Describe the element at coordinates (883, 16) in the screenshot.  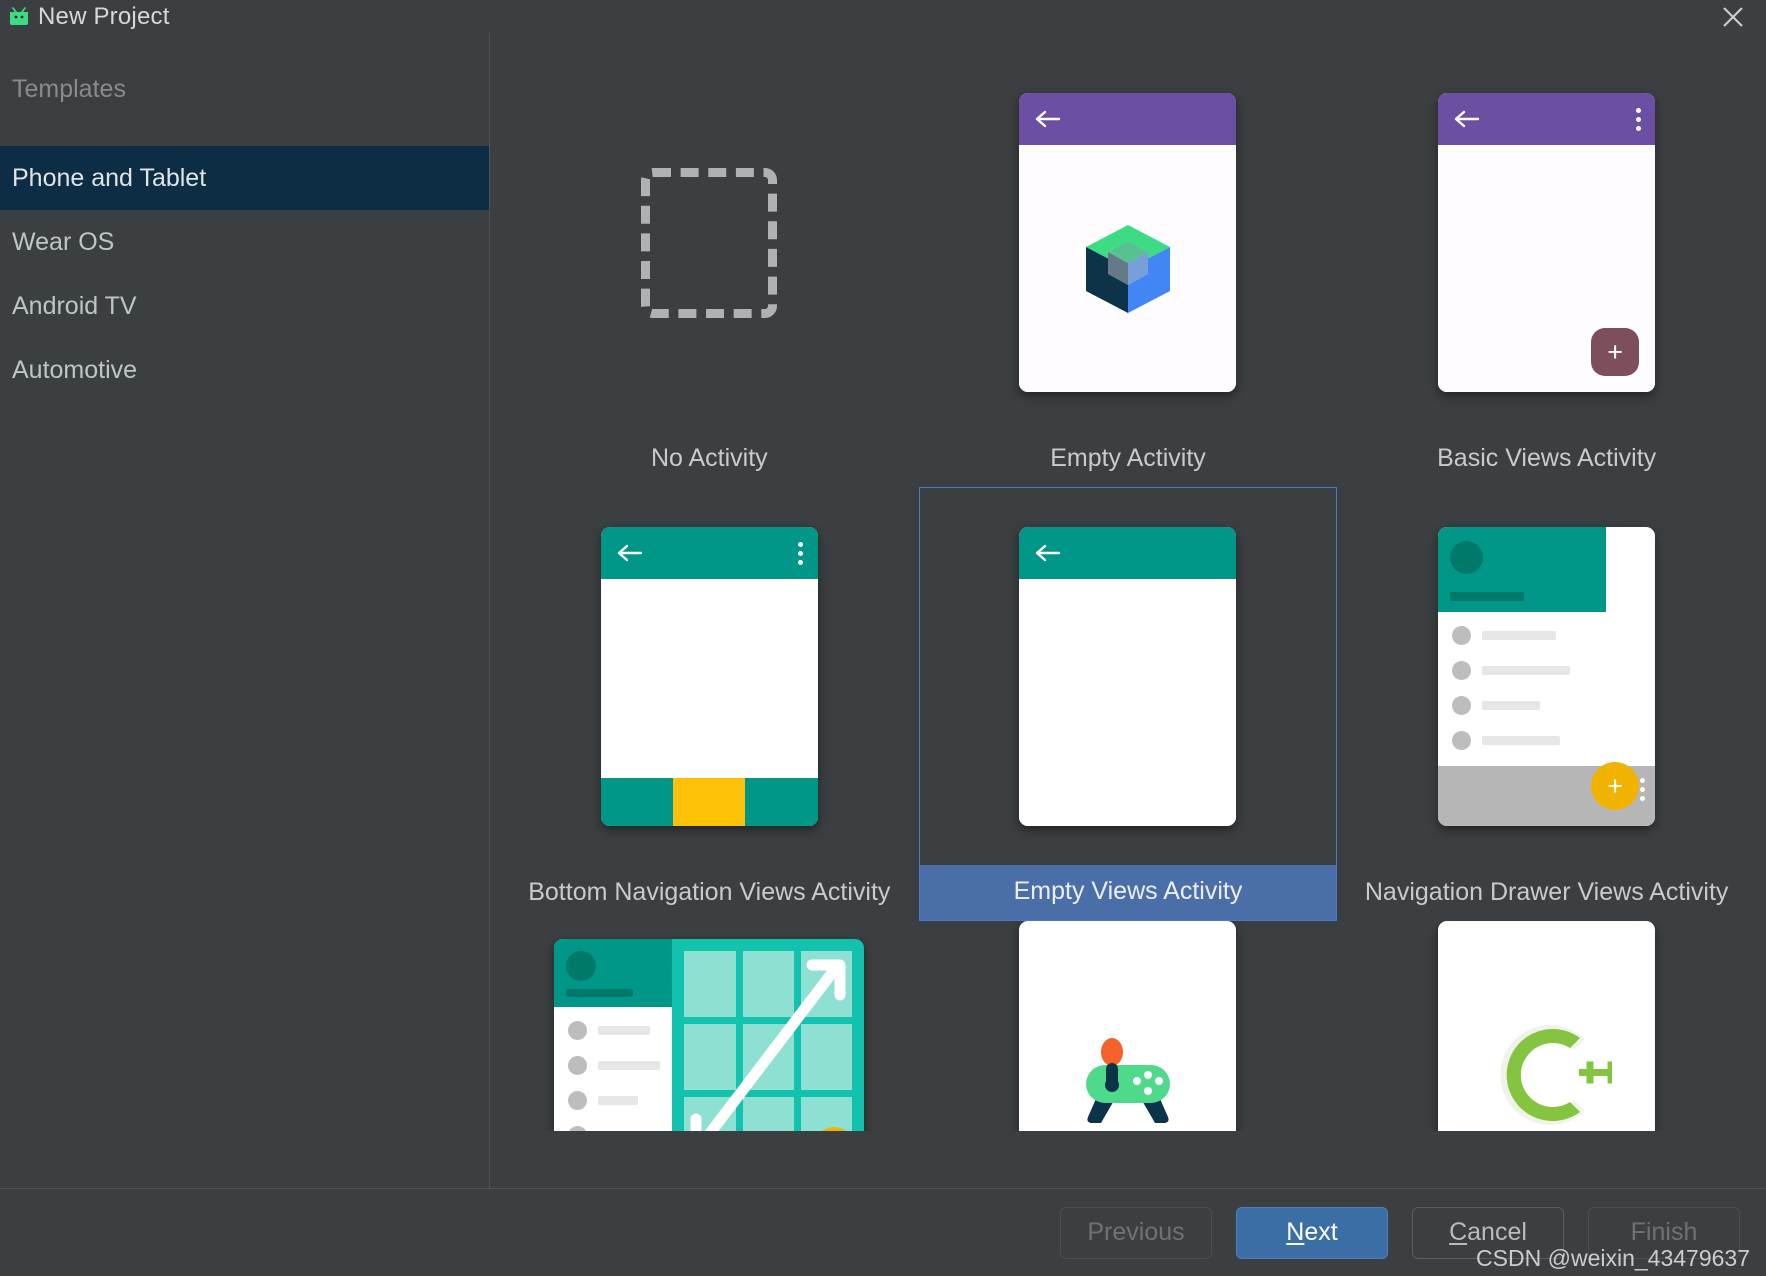
I see `dialog-title-bar: New Project` at that location.